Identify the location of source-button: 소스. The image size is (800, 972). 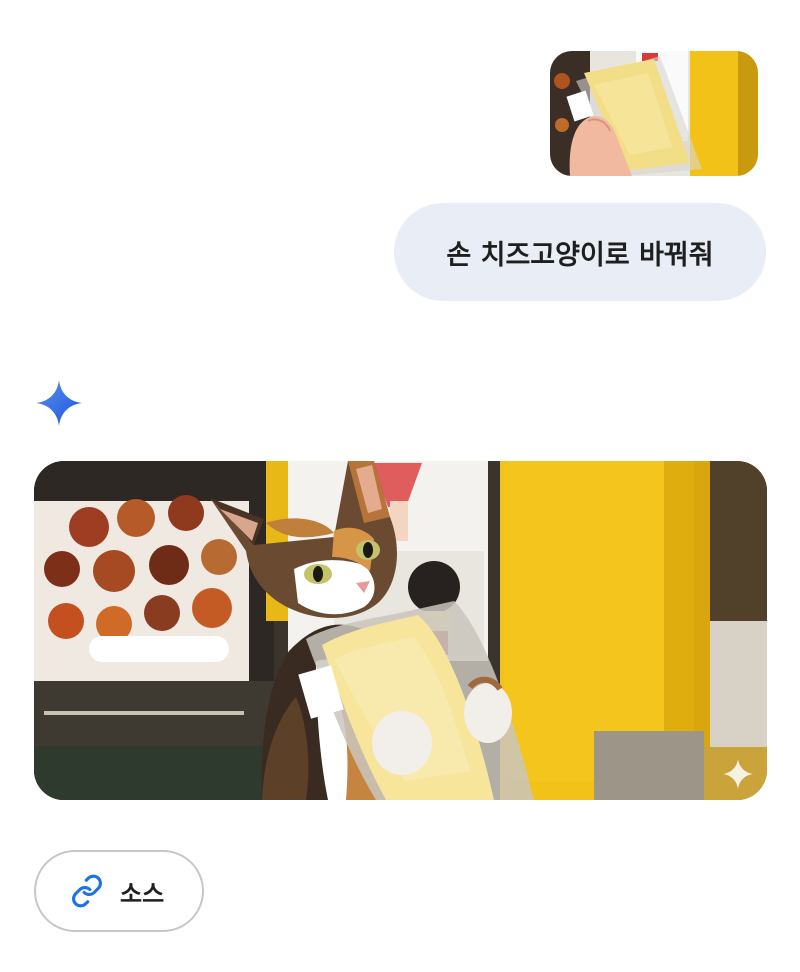
(119, 891).